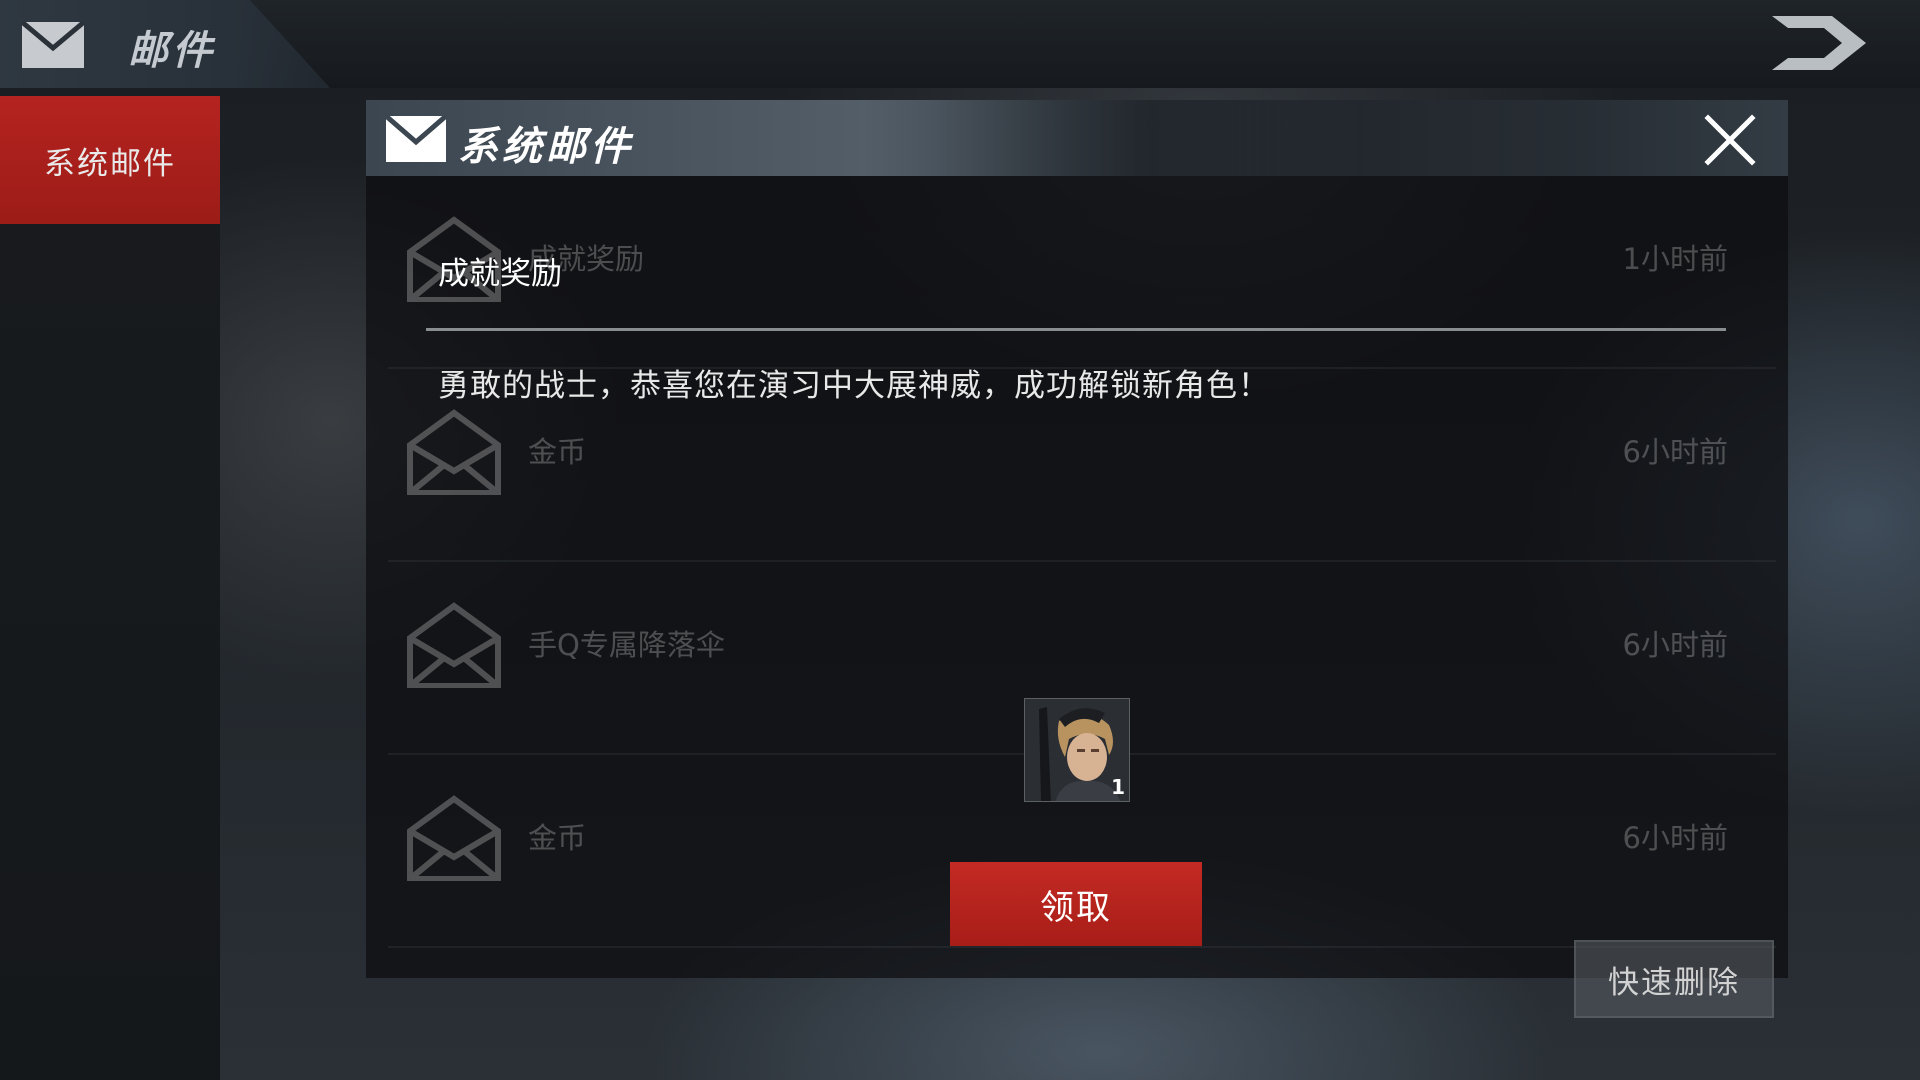 The width and height of the screenshot is (1920, 1080). What do you see at coordinates (1077, 138) in the screenshot?
I see `panel-header: 系统邮件` at bounding box center [1077, 138].